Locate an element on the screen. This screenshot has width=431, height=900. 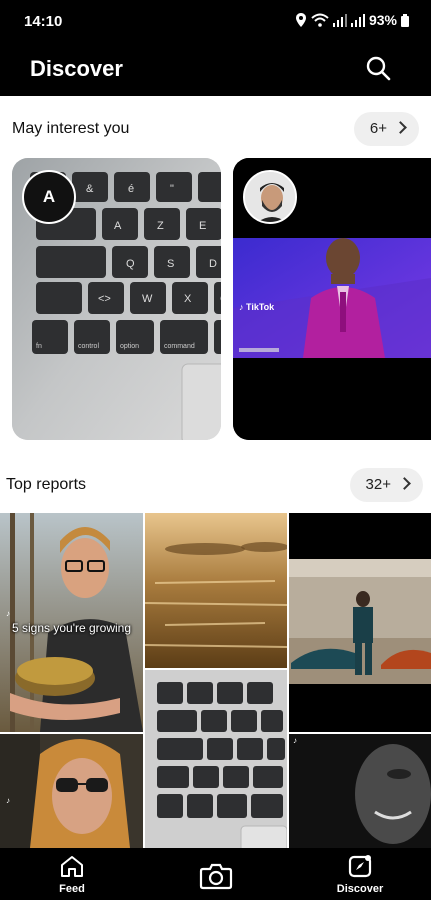
battery-icon is located at coordinates (405, 20).